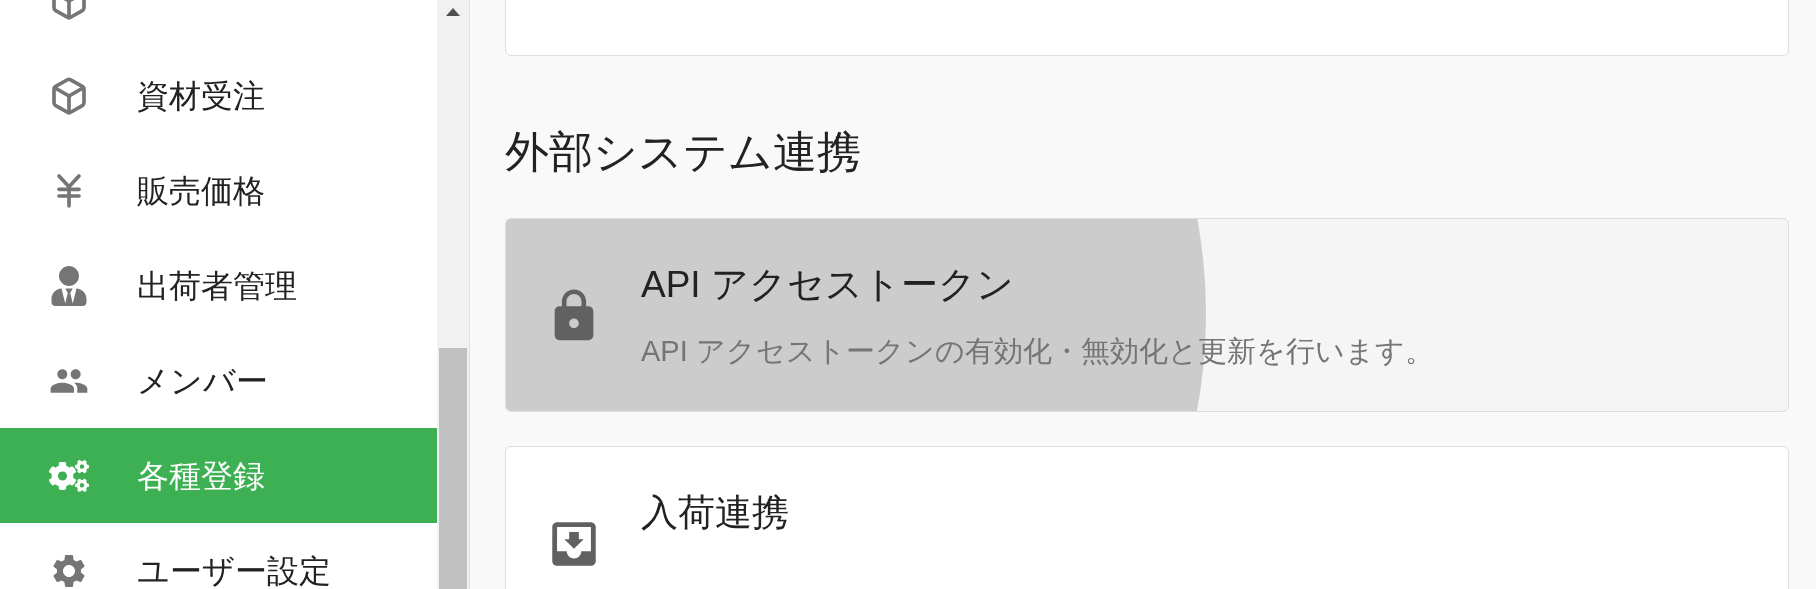 The height and width of the screenshot is (589, 1816). Describe the element at coordinates (453, 12) in the screenshot. I see `scroll-up-icon` at that location.